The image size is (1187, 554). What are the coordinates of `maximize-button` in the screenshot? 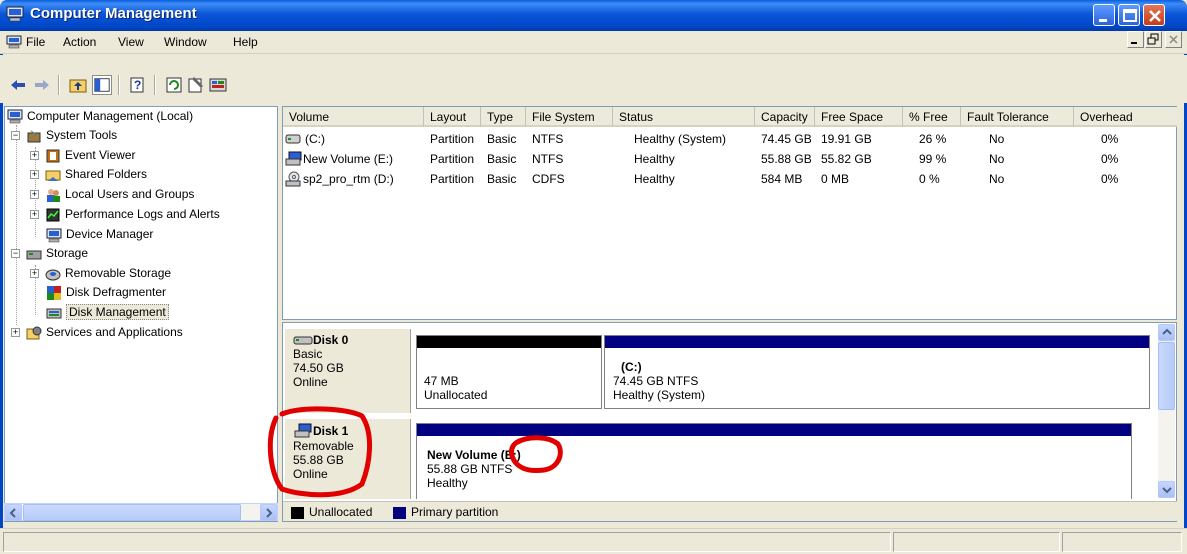 It's located at (1129, 15).